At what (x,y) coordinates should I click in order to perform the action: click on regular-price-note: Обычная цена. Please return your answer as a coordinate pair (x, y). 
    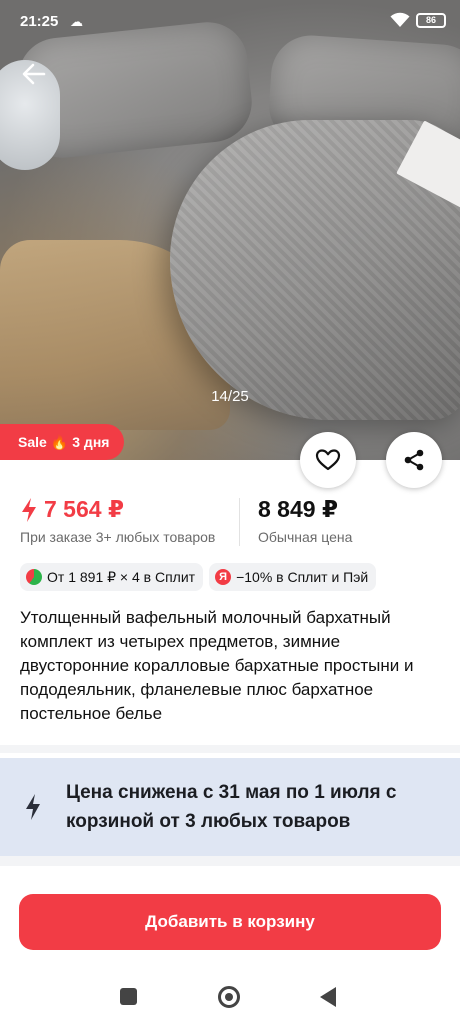
    Looking at the image, I should click on (305, 537).